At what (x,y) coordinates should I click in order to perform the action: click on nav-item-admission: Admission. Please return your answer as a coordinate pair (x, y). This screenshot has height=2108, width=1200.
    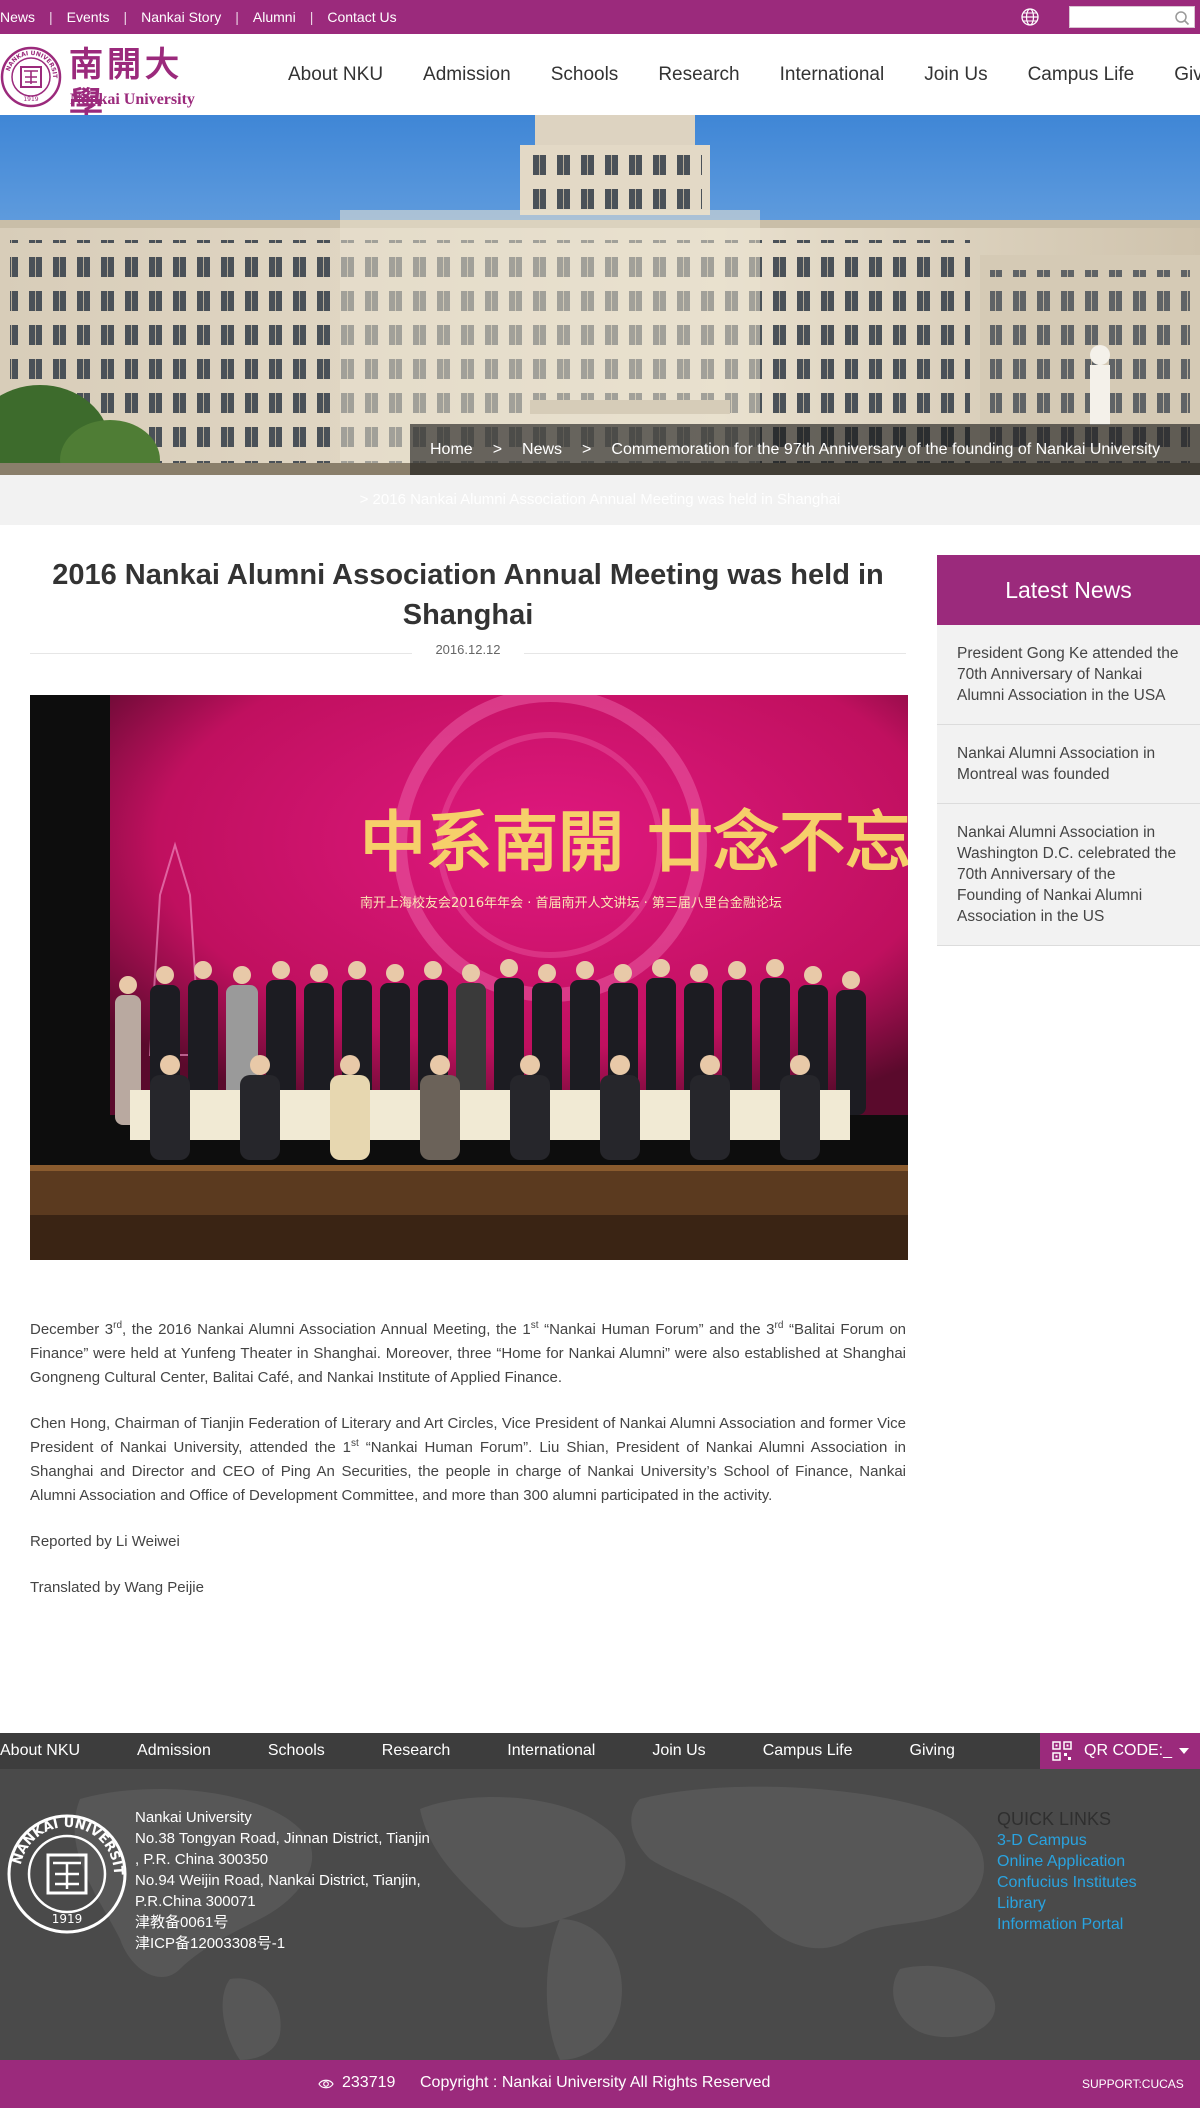
    Looking at the image, I should click on (467, 75).